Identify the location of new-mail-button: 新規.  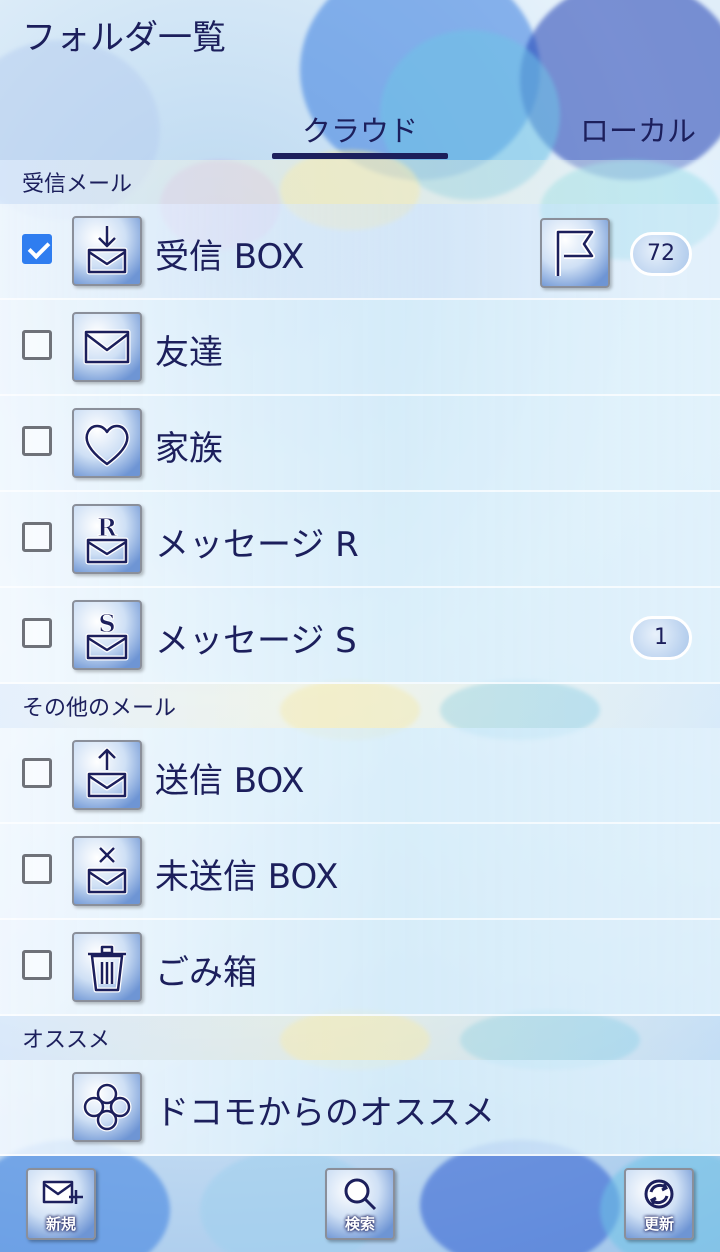
(61, 1204).